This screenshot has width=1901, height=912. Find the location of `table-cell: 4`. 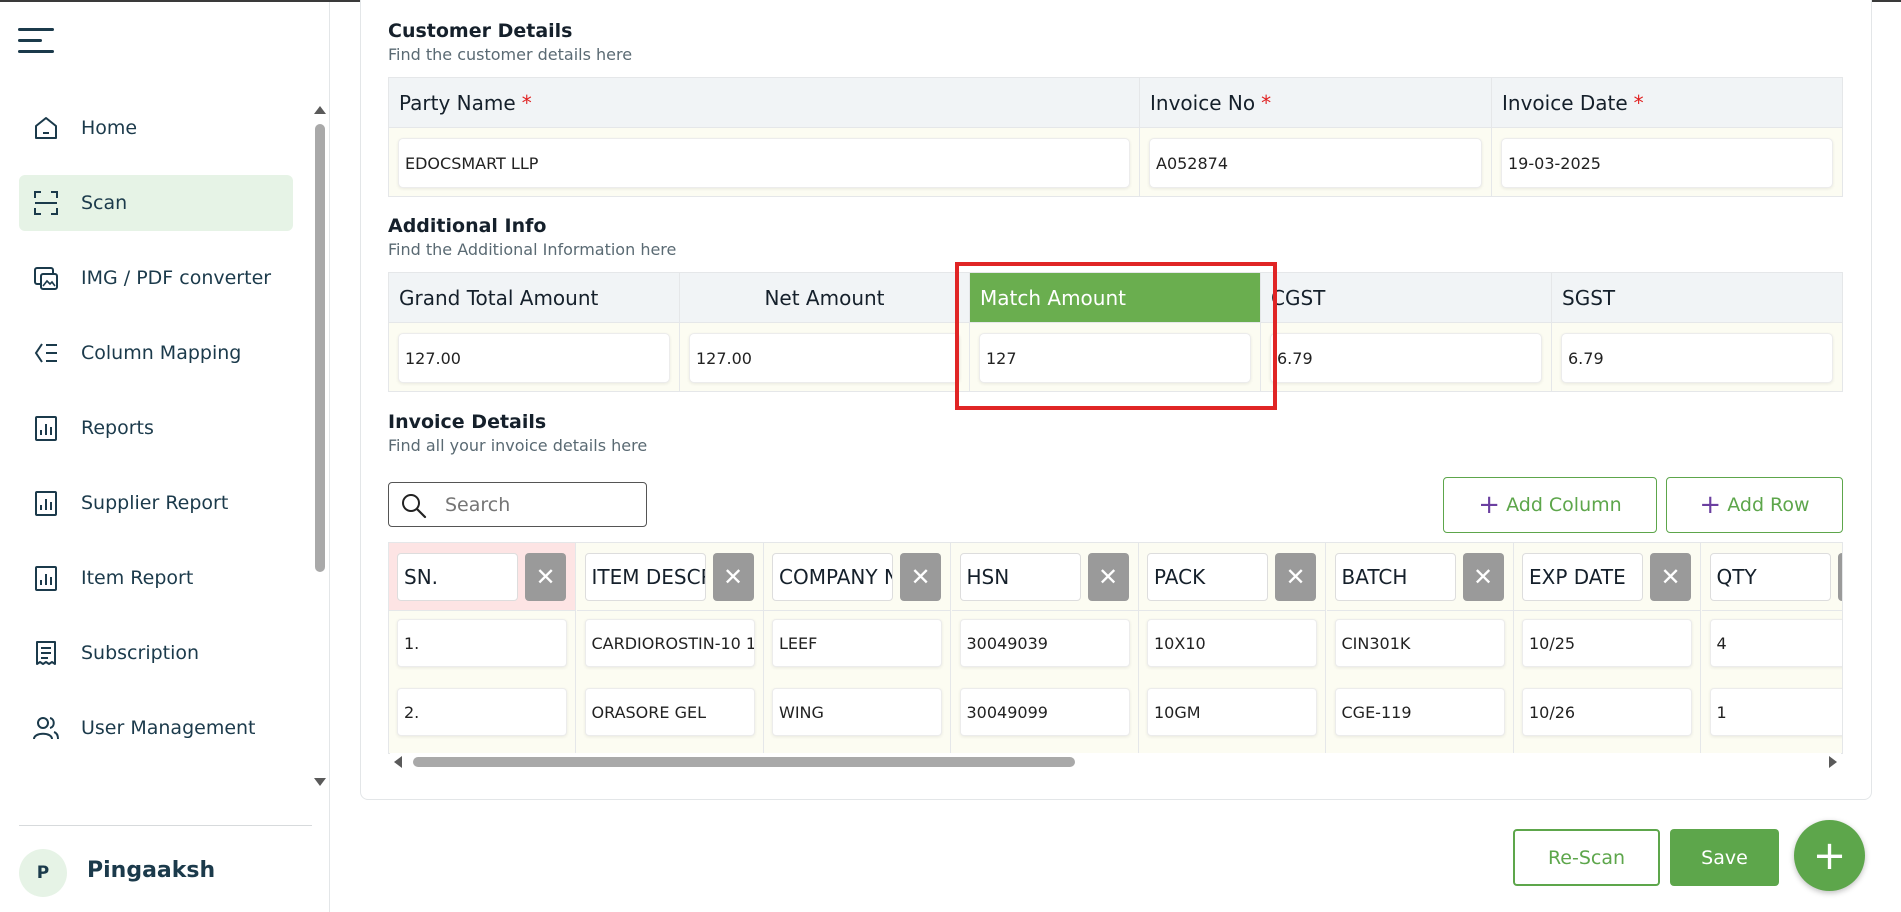

table-cell: 4 is located at coordinates (1775, 643).